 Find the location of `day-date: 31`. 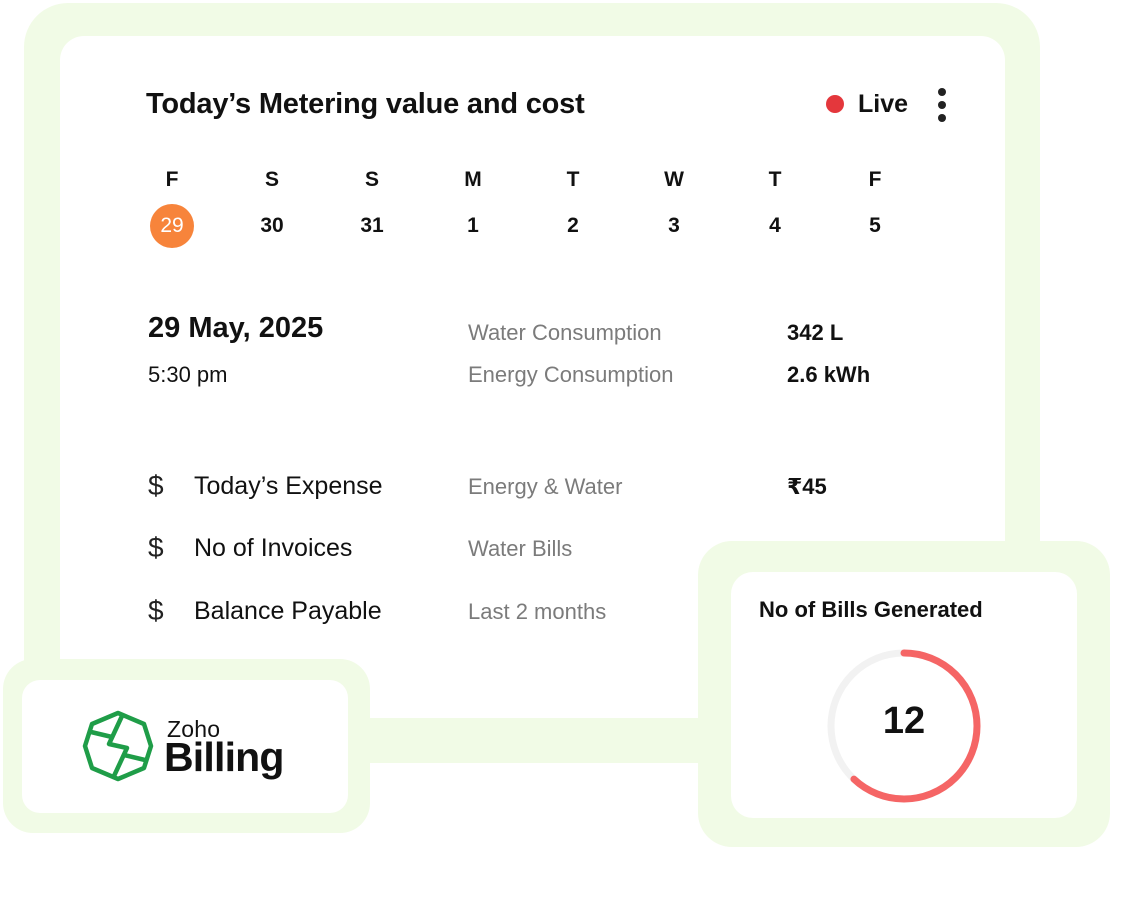

day-date: 31 is located at coordinates (372, 225).